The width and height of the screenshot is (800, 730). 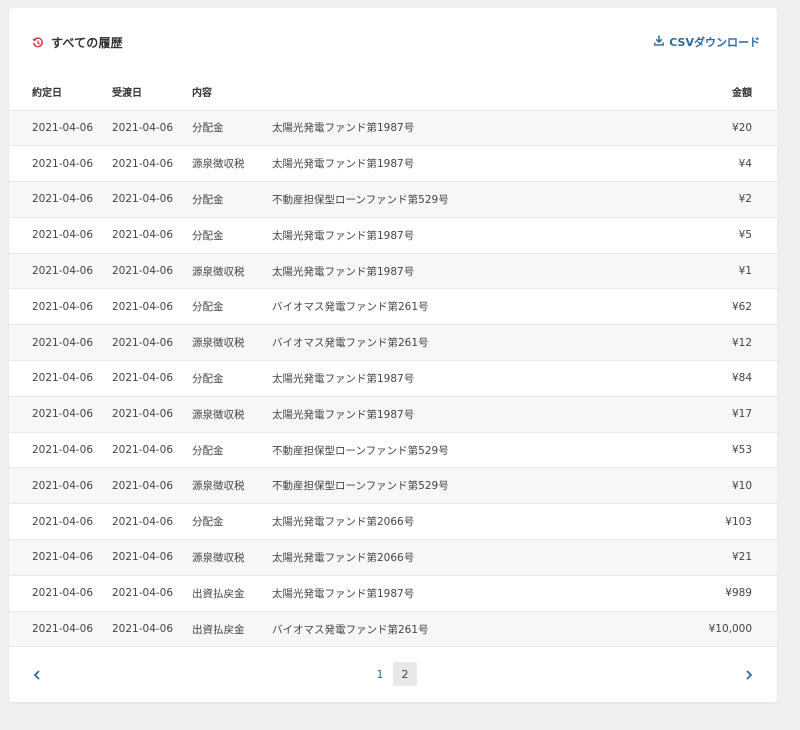 What do you see at coordinates (484, 92) in the screenshot?
I see `column-header-fund` at bounding box center [484, 92].